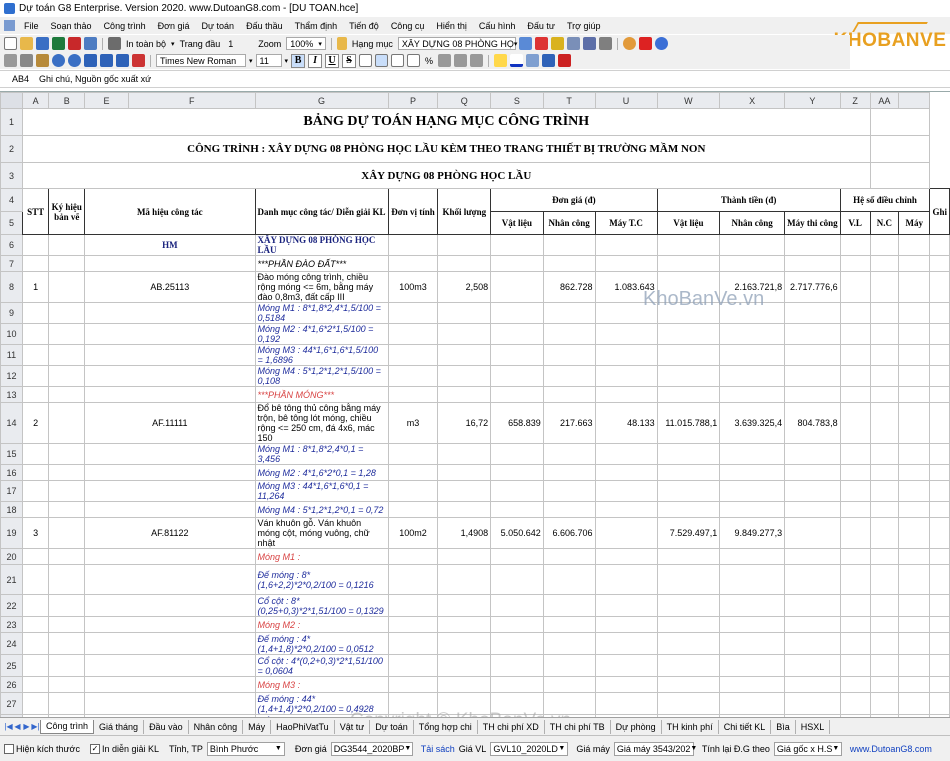 This screenshot has width=950, height=761. Describe the element at coordinates (446, 175) in the screenshot. I see `category-title: XÂY DỰNG 08 PHÒNG HỌC LẦU` at that location.